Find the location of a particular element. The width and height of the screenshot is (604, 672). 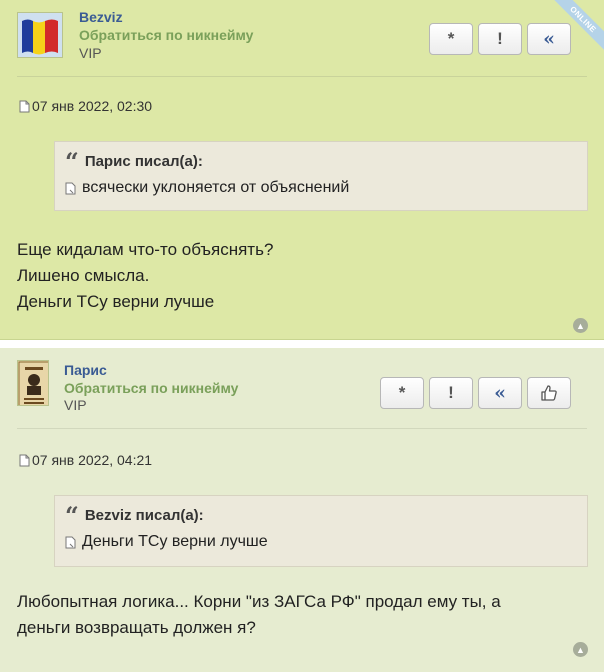

quote-text: всячески уклоняется от объяснений is located at coordinates (207, 188).